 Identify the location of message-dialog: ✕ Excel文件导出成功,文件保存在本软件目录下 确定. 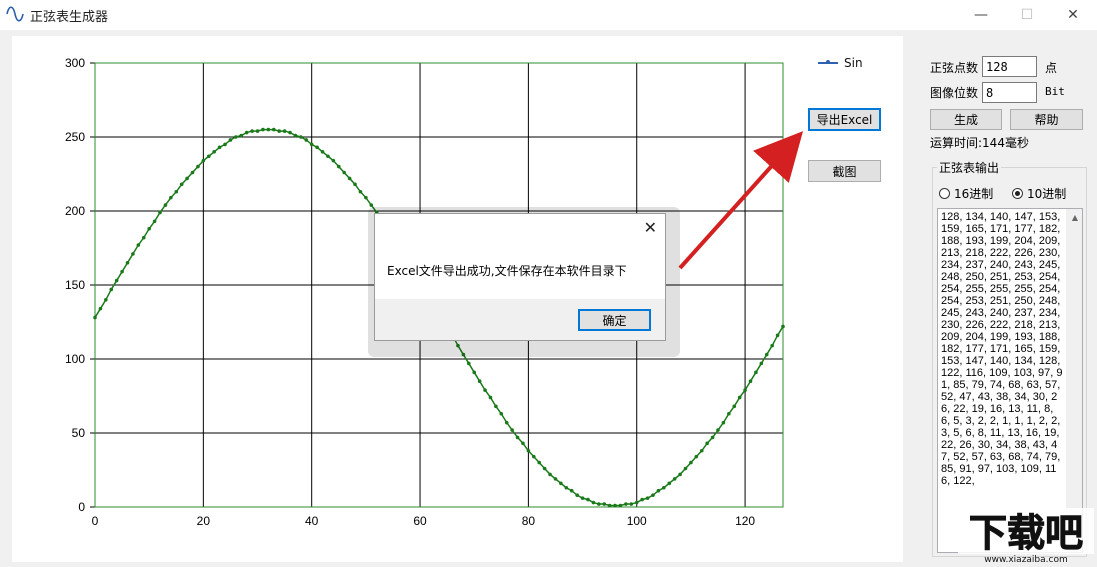
(520, 277).